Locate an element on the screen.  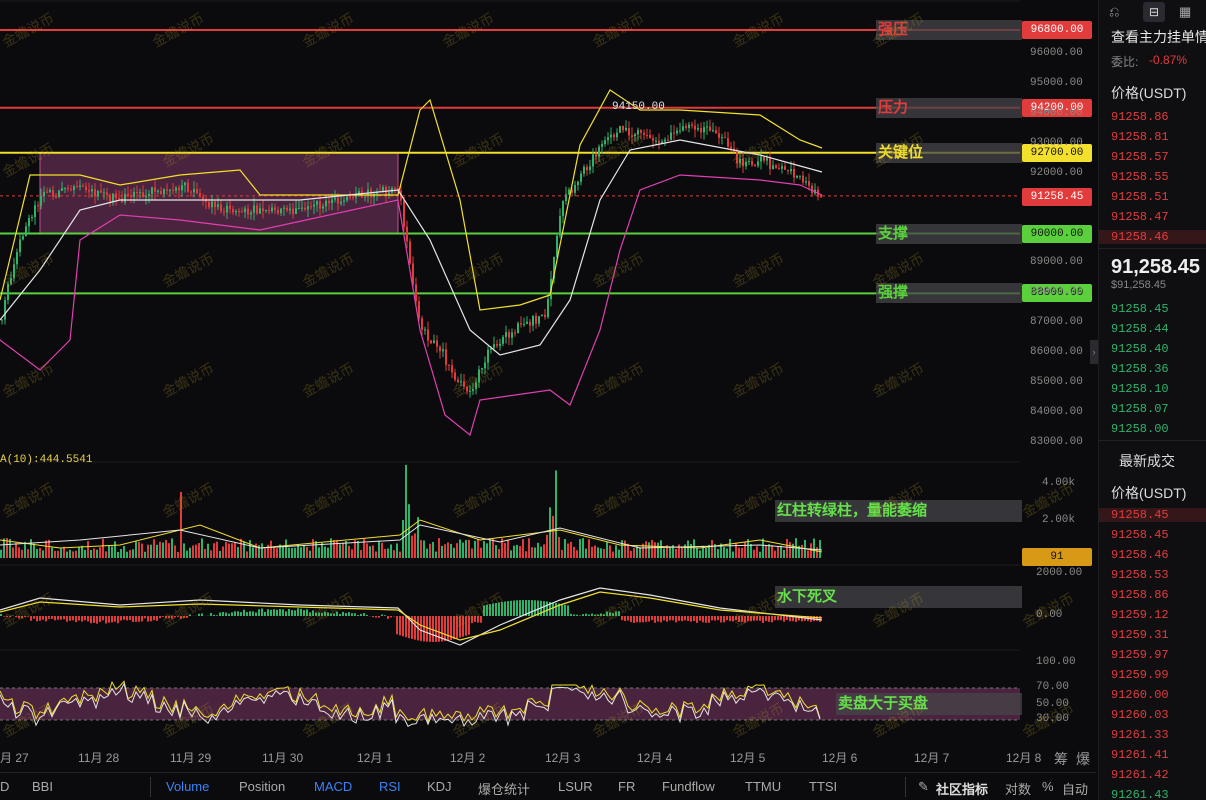
order-book-row: 91258.55 is located at coordinates (1140, 177).